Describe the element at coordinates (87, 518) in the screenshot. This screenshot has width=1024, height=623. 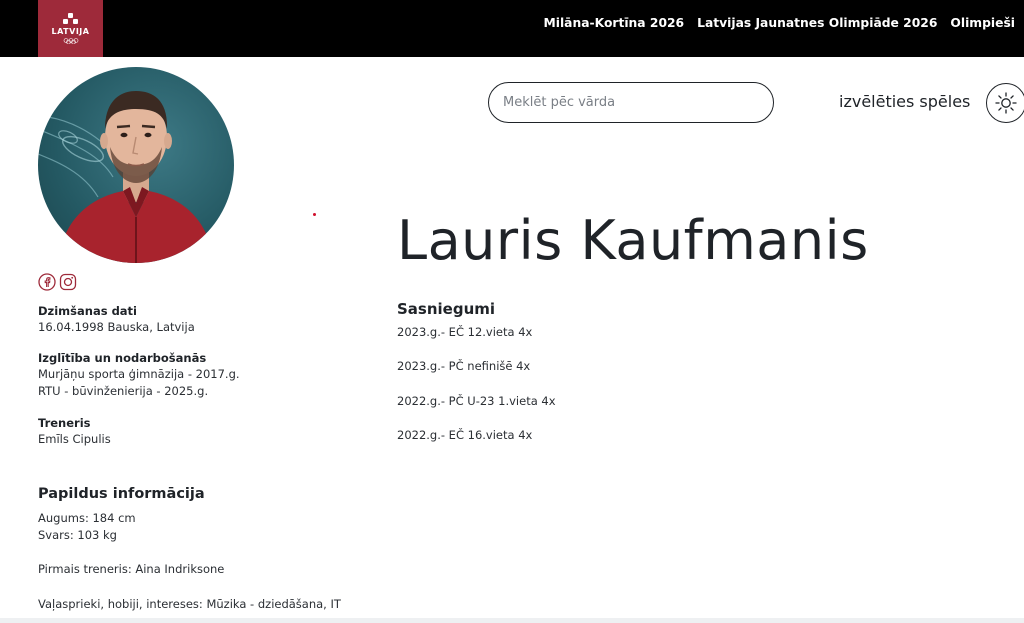
I see `height-value: Augums: 184 cm` at that location.